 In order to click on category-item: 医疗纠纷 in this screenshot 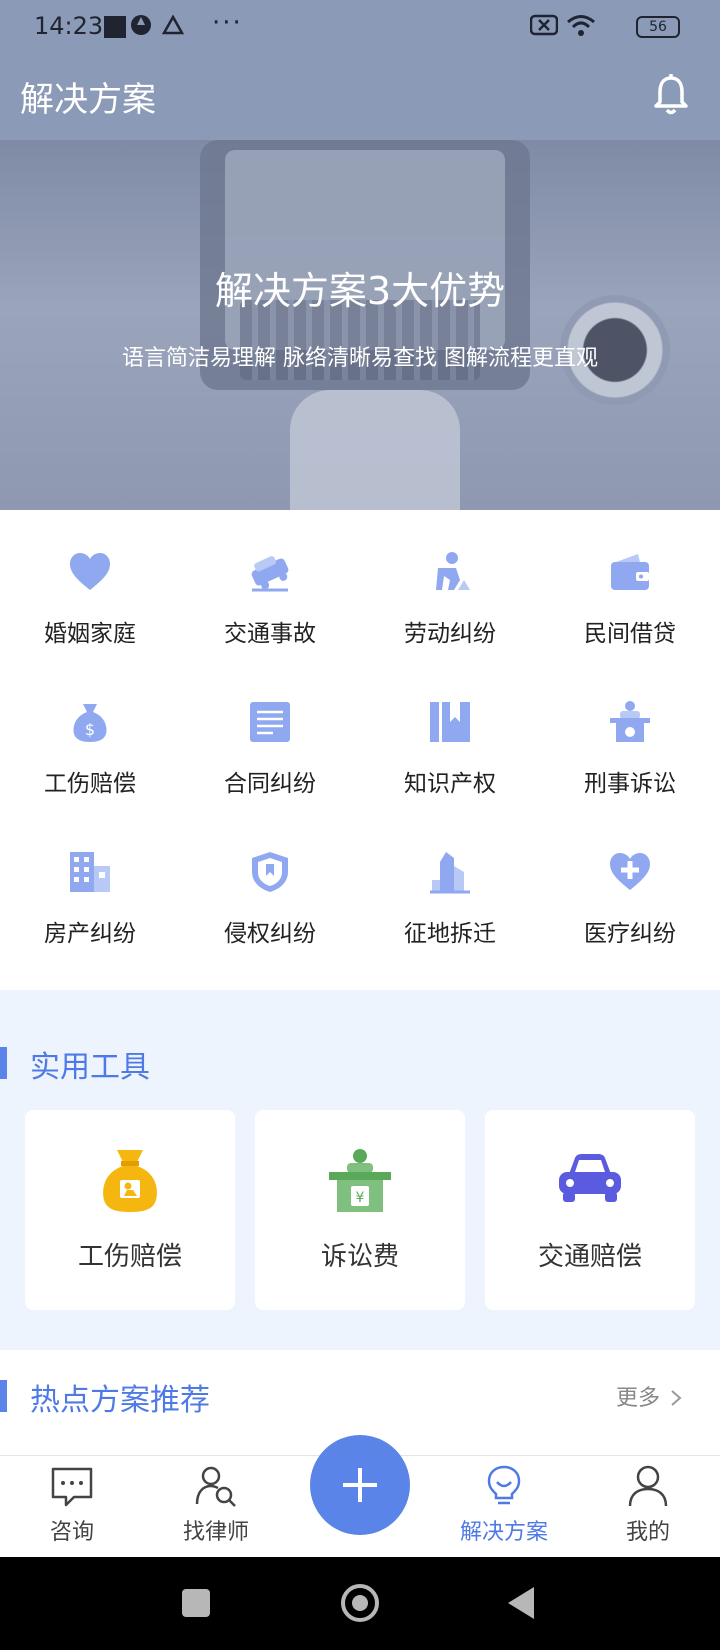, I will do `click(630, 885)`.